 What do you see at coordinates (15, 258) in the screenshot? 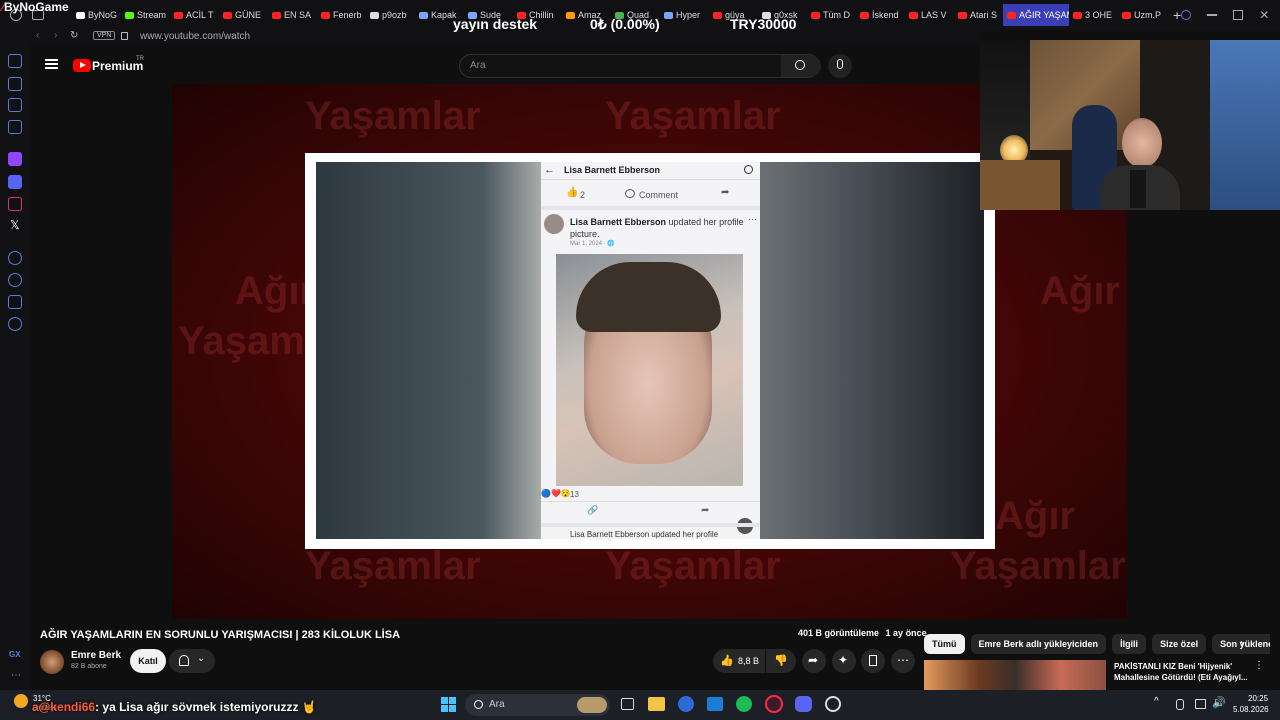
I see `player-icon` at bounding box center [15, 258].